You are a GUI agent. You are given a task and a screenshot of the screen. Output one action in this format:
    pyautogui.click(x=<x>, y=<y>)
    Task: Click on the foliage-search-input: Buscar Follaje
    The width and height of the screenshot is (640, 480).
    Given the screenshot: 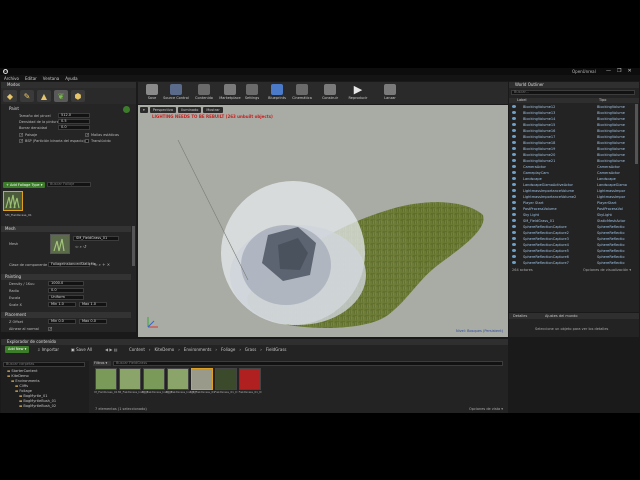 What is the action you would take?
    pyautogui.click(x=69, y=184)
    